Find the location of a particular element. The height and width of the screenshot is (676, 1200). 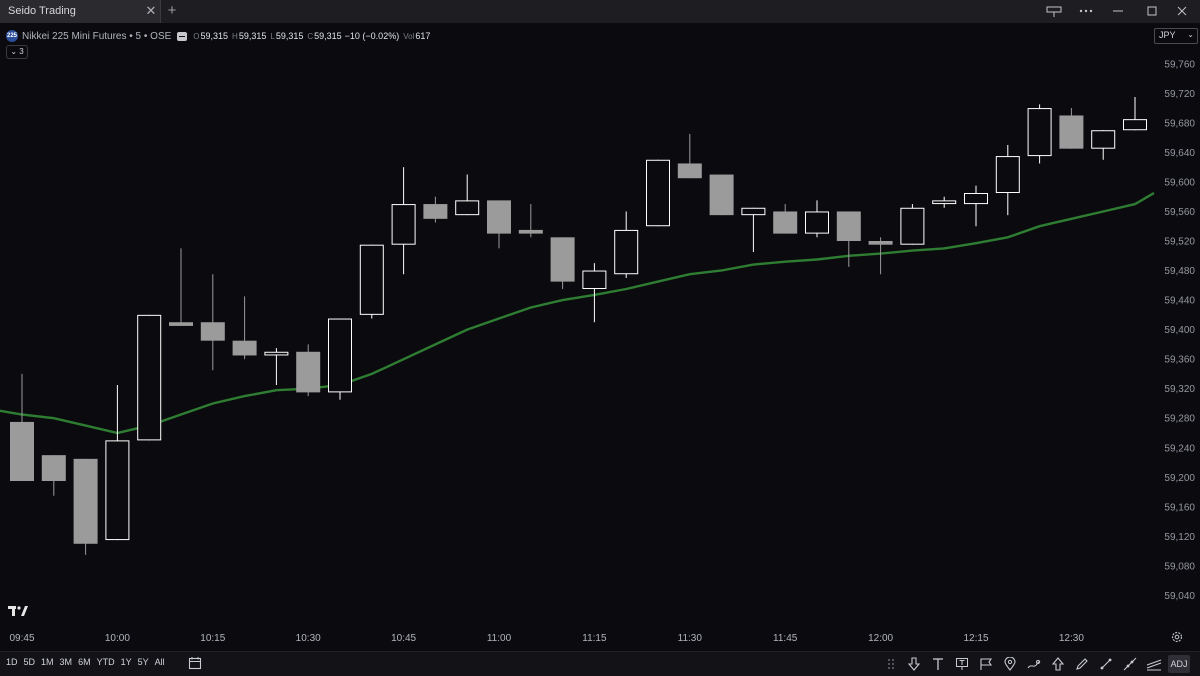

symbol-title: Nikkei 225 Mini Futures • 5 • OSE is located at coordinates (96, 36).